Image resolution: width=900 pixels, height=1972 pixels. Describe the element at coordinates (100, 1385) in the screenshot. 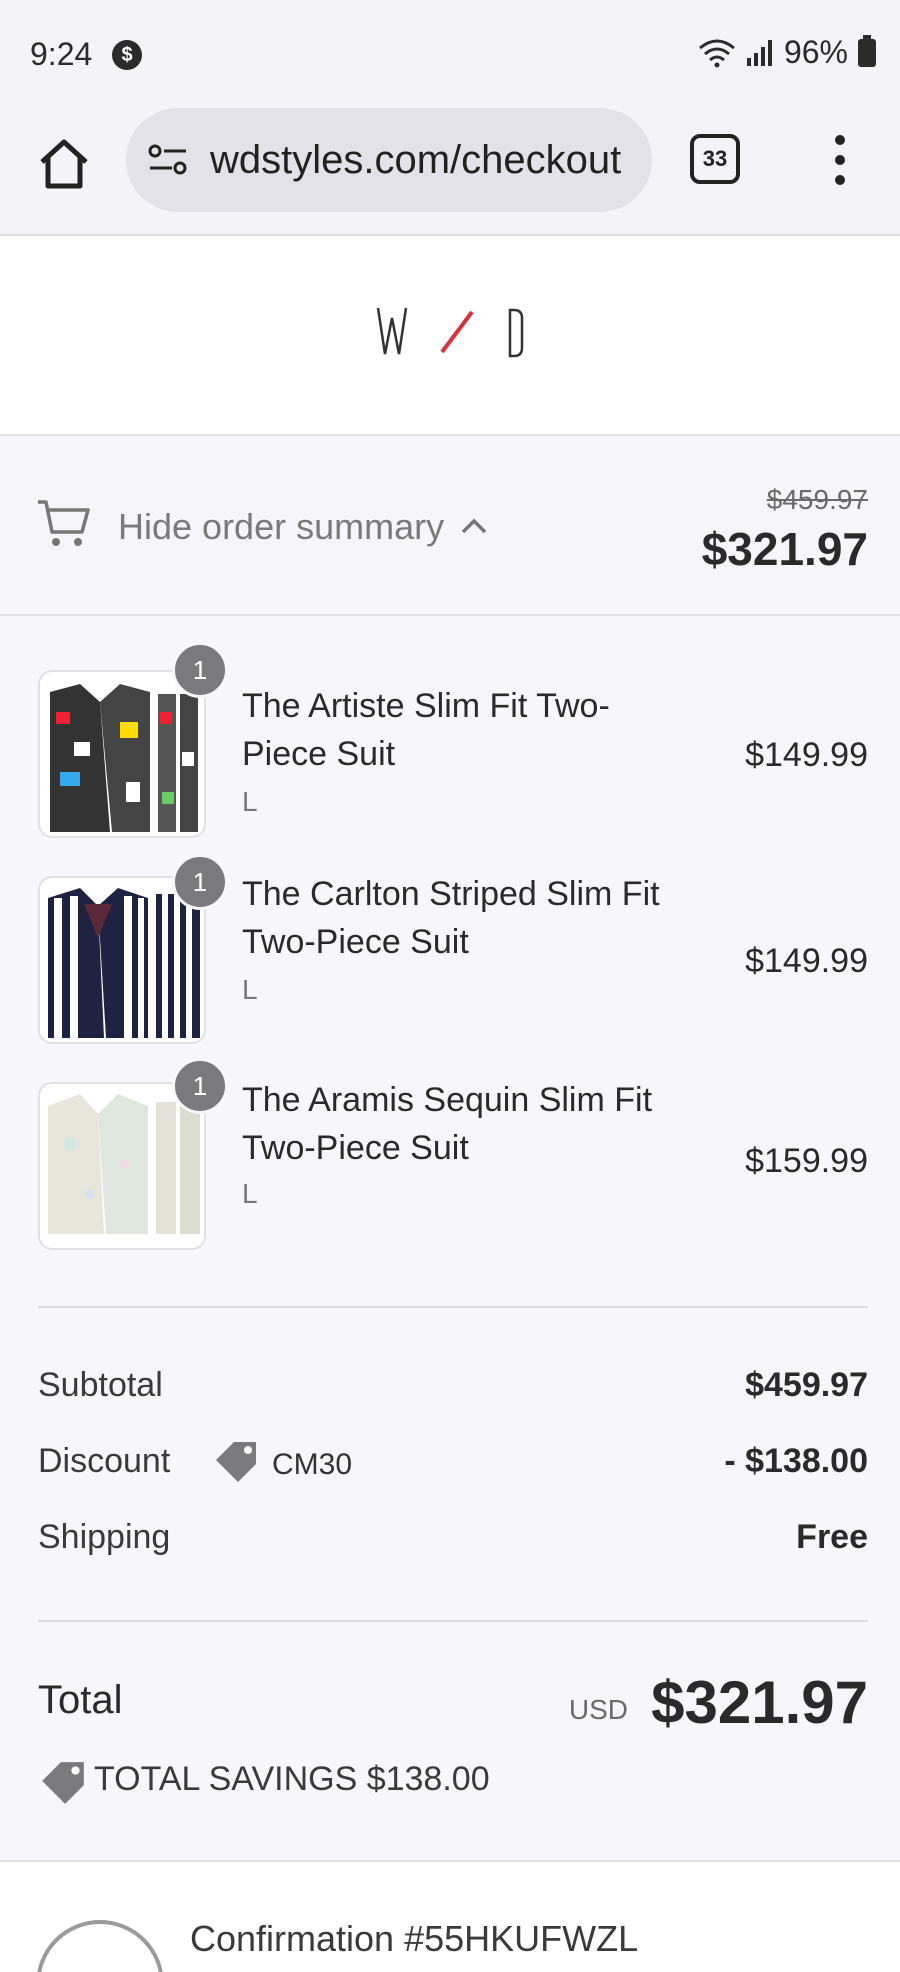

I see `subtotal-label: Subtotal` at that location.